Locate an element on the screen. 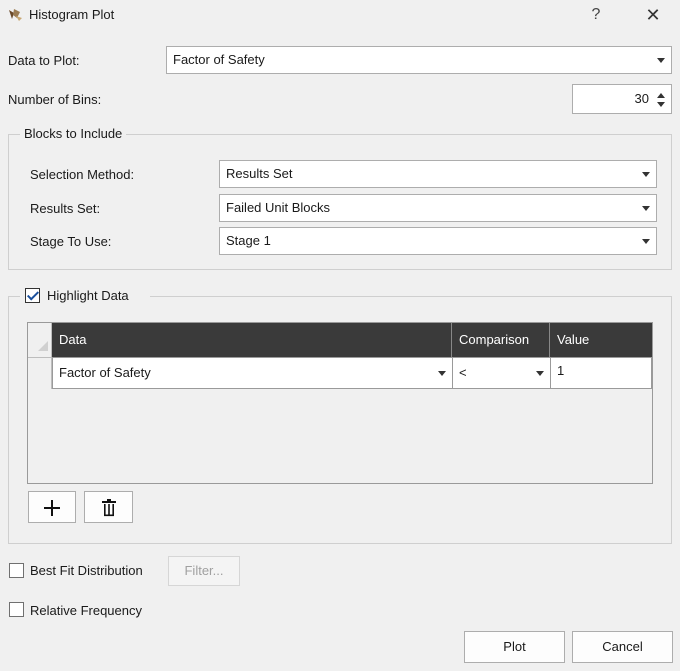  table-corner is located at coordinates (40, 340).